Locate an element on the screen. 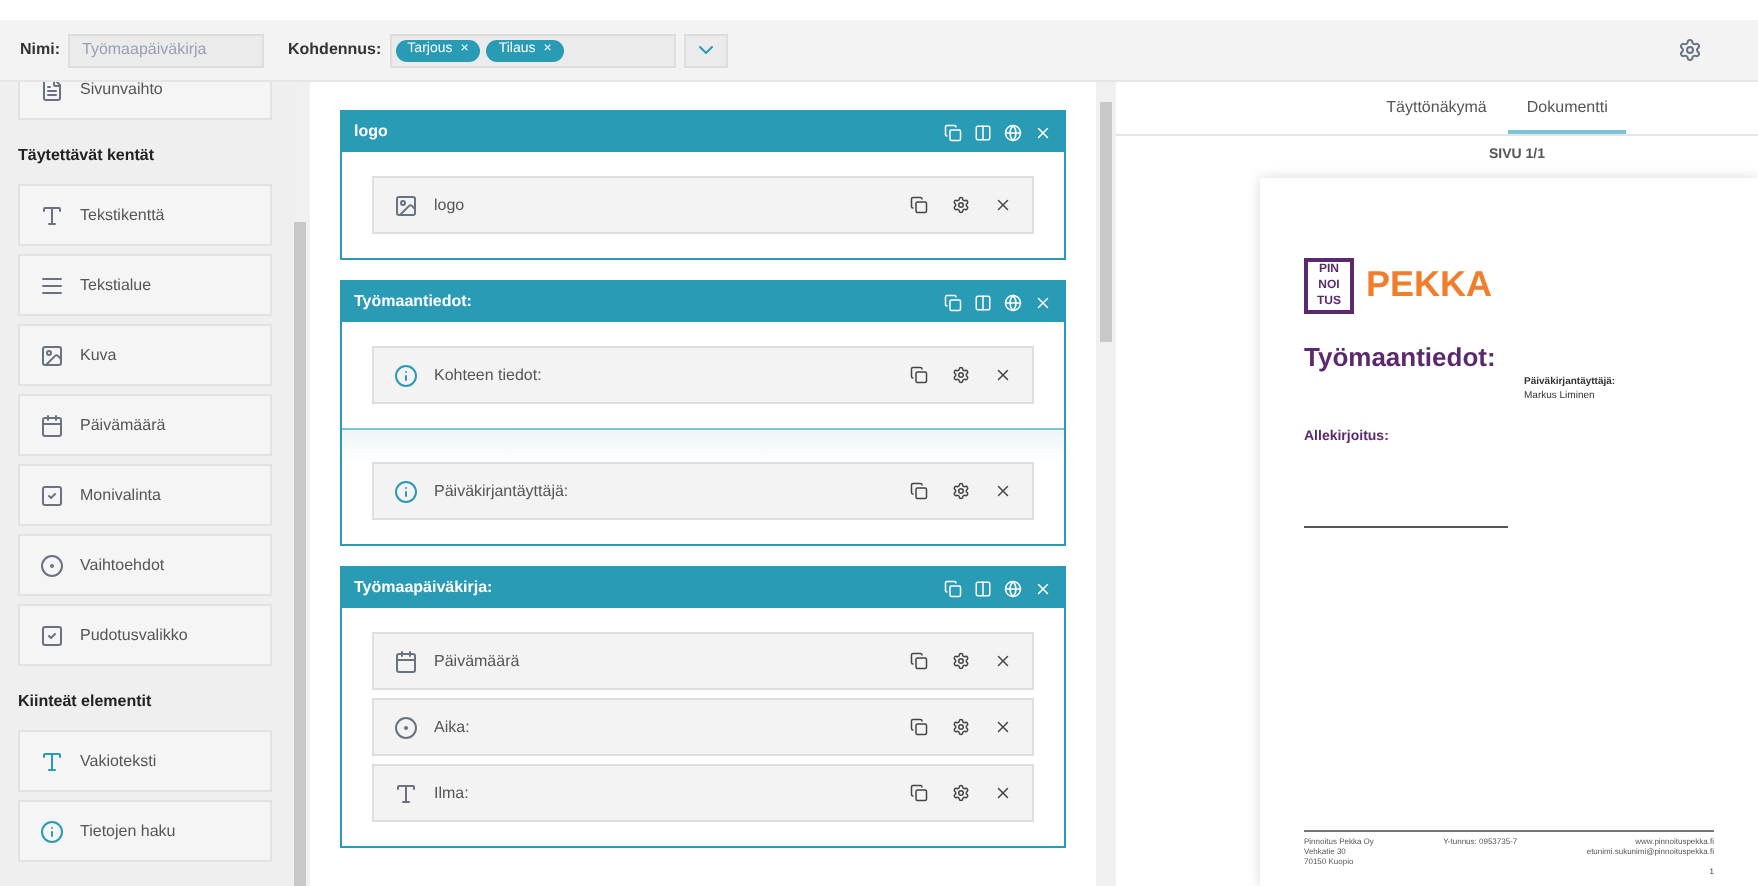 The width and height of the screenshot is (1758, 886). field-type-item: Tekstikenttä is located at coordinates (145, 215).